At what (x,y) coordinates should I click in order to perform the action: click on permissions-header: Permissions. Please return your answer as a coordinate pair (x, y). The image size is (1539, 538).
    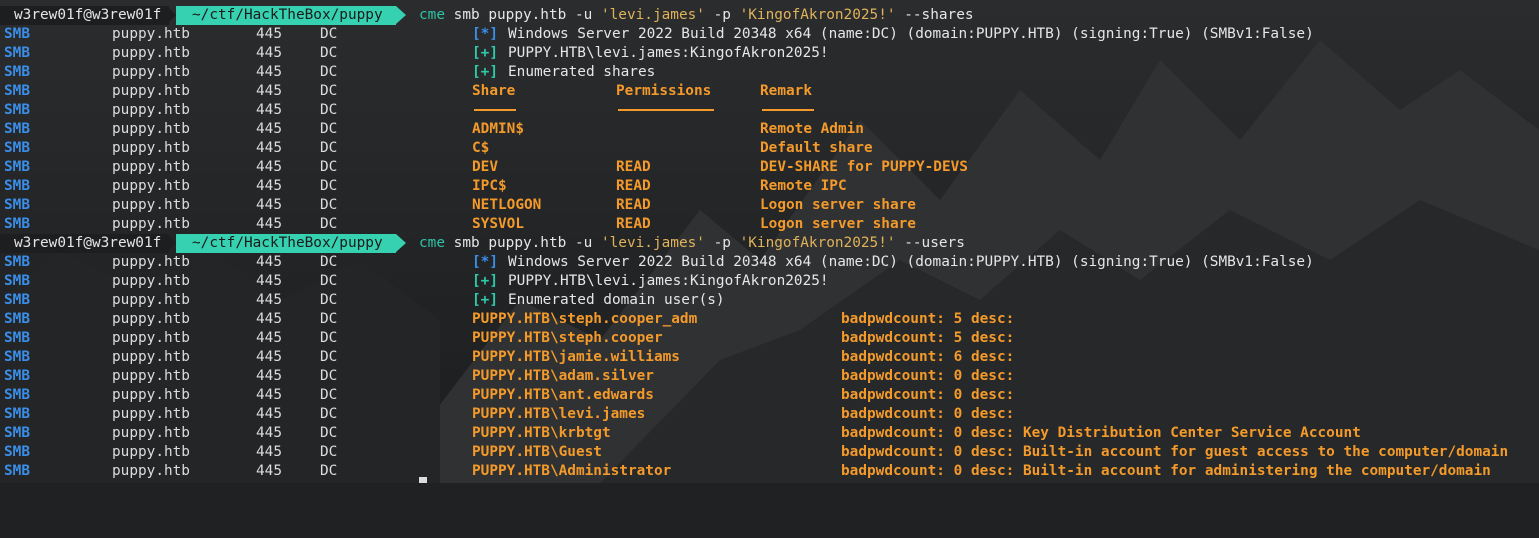
    Looking at the image, I should click on (664, 91).